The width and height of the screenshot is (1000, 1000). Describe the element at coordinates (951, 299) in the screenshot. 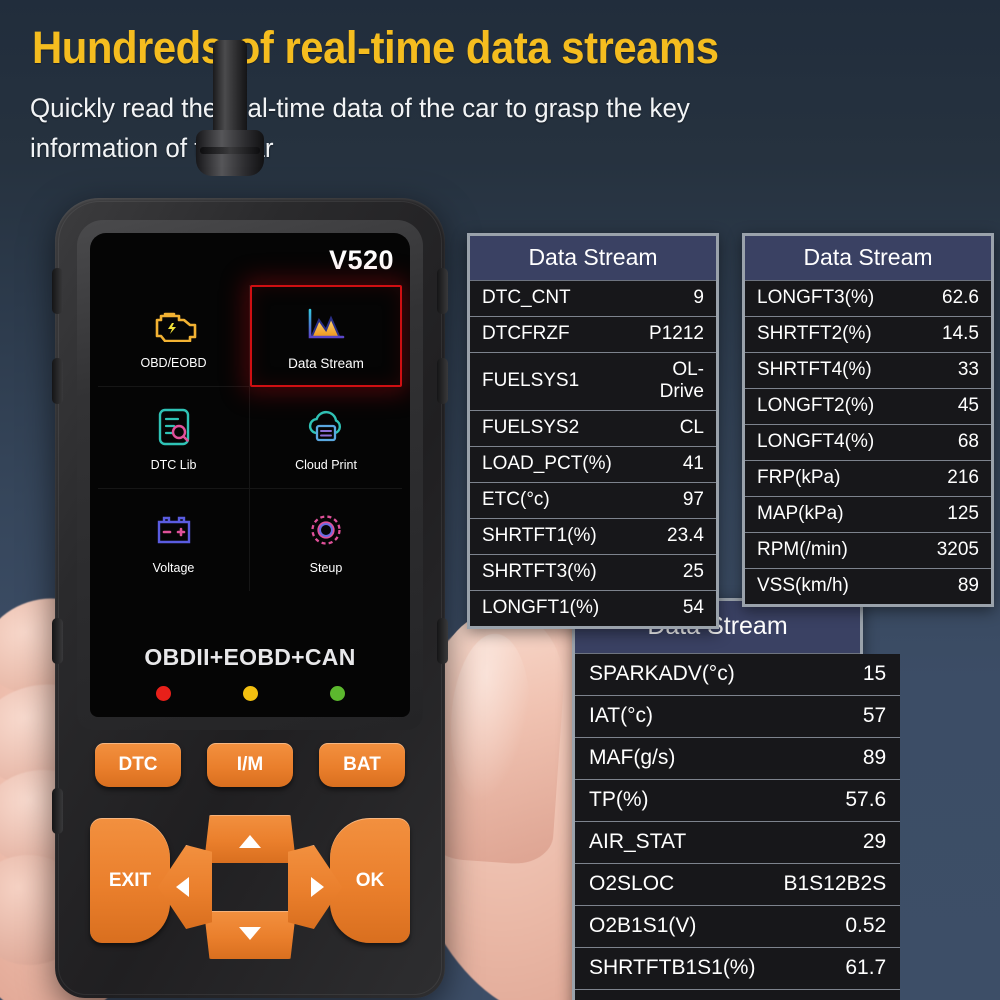

I see `parameter-value: 62.6` at that location.